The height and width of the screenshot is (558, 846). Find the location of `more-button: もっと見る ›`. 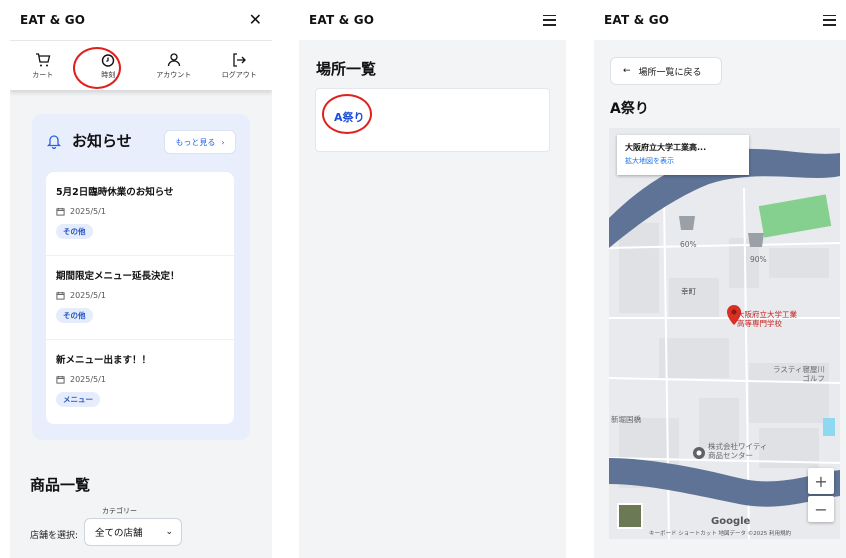

more-button: もっと見る › is located at coordinates (200, 142).